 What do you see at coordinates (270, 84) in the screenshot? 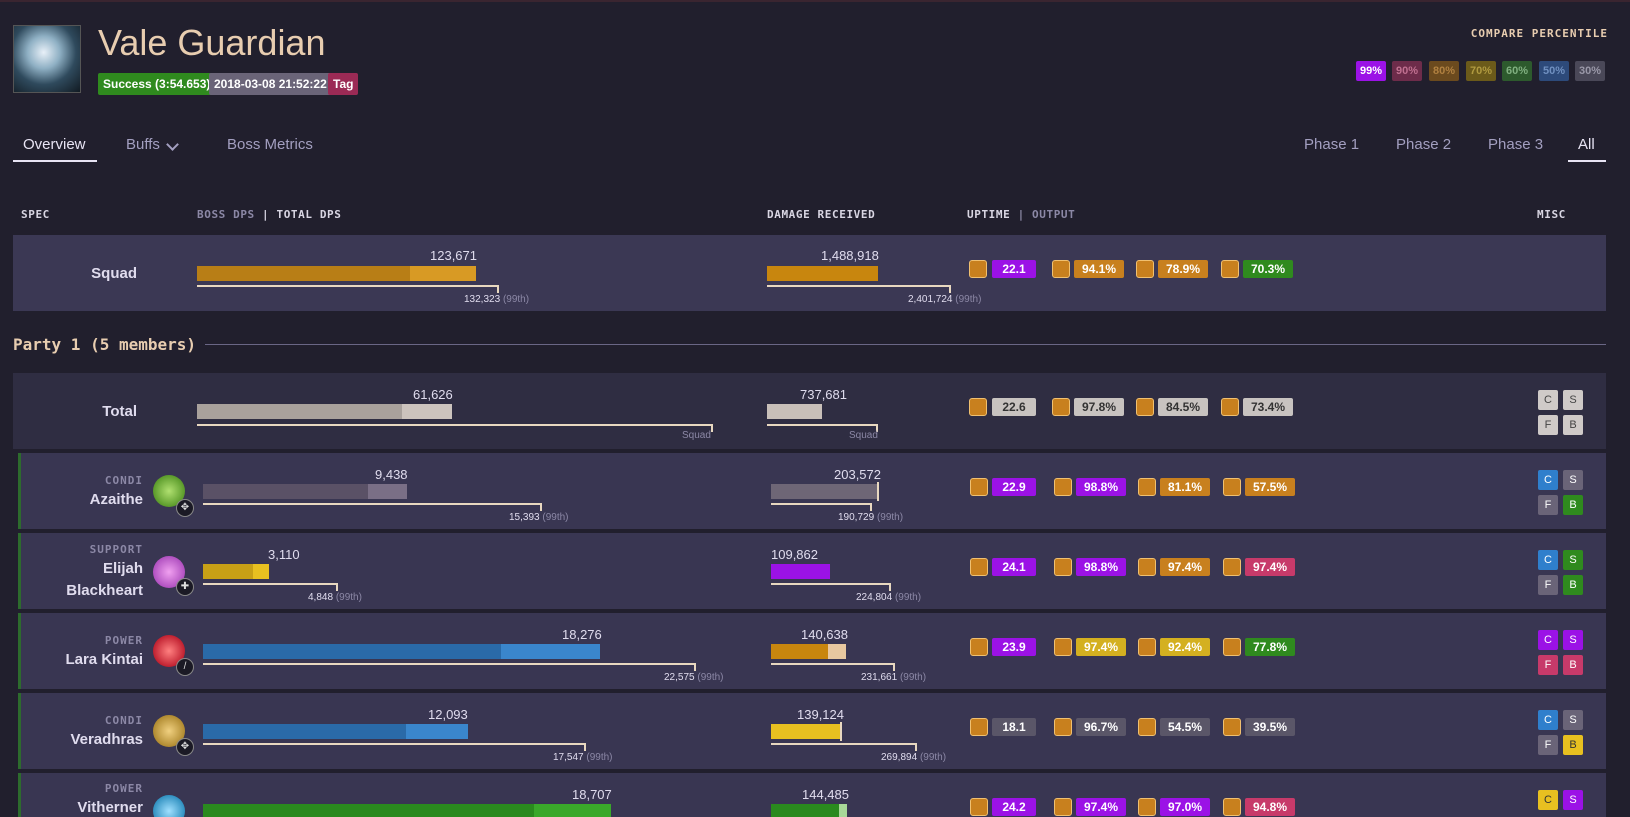
I see `date-badge: 2018-03-08 21:52:22` at bounding box center [270, 84].